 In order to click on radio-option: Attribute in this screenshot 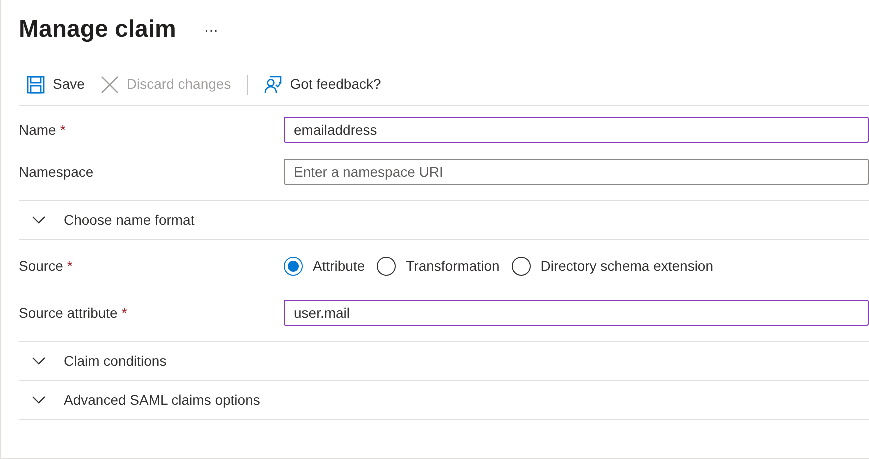, I will do `click(325, 266)`.